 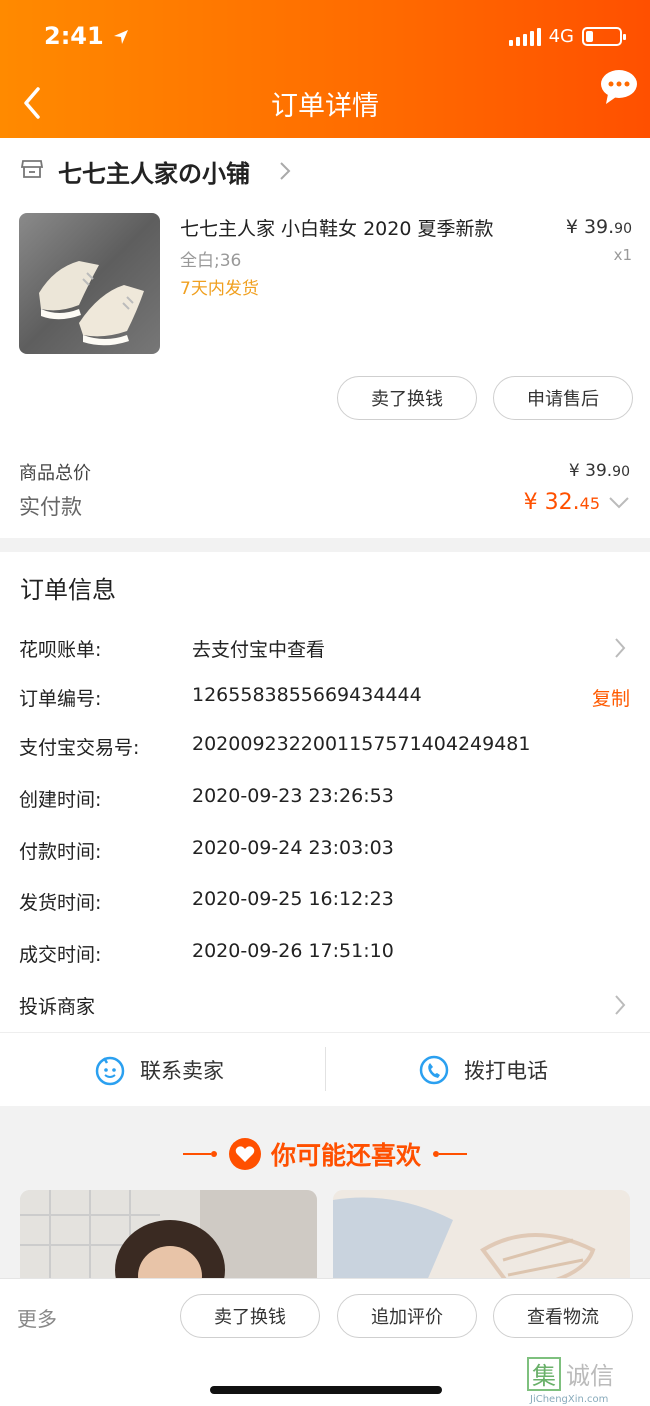 I want to click on header-bar: 2:41 4G 订单详情, so click(x=325, y=69).